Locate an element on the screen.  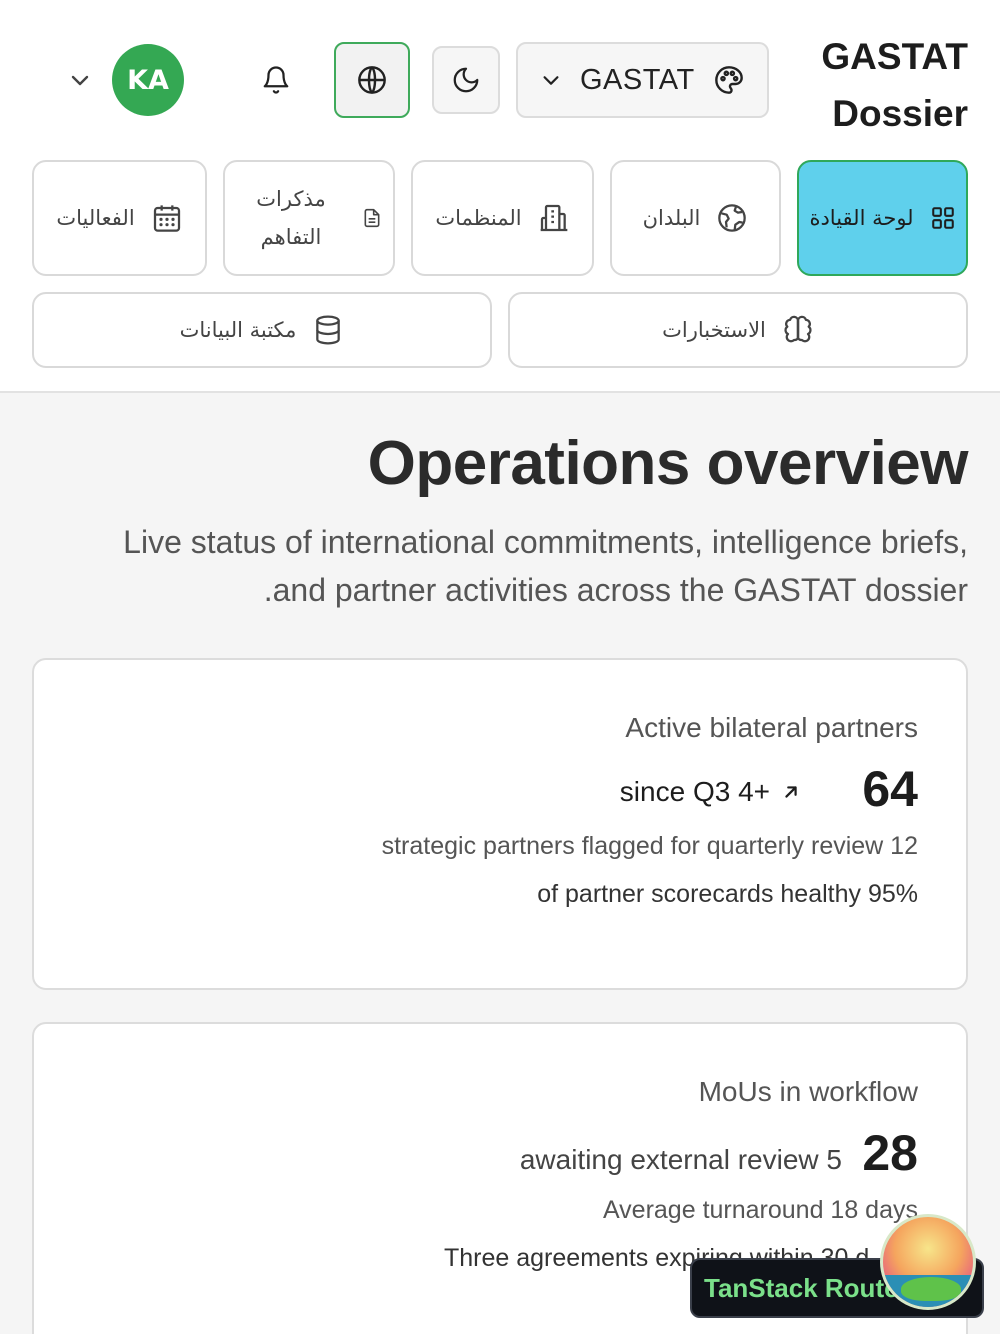
stat-delta: since Q3 4+ is located at coordinates (711, 792).